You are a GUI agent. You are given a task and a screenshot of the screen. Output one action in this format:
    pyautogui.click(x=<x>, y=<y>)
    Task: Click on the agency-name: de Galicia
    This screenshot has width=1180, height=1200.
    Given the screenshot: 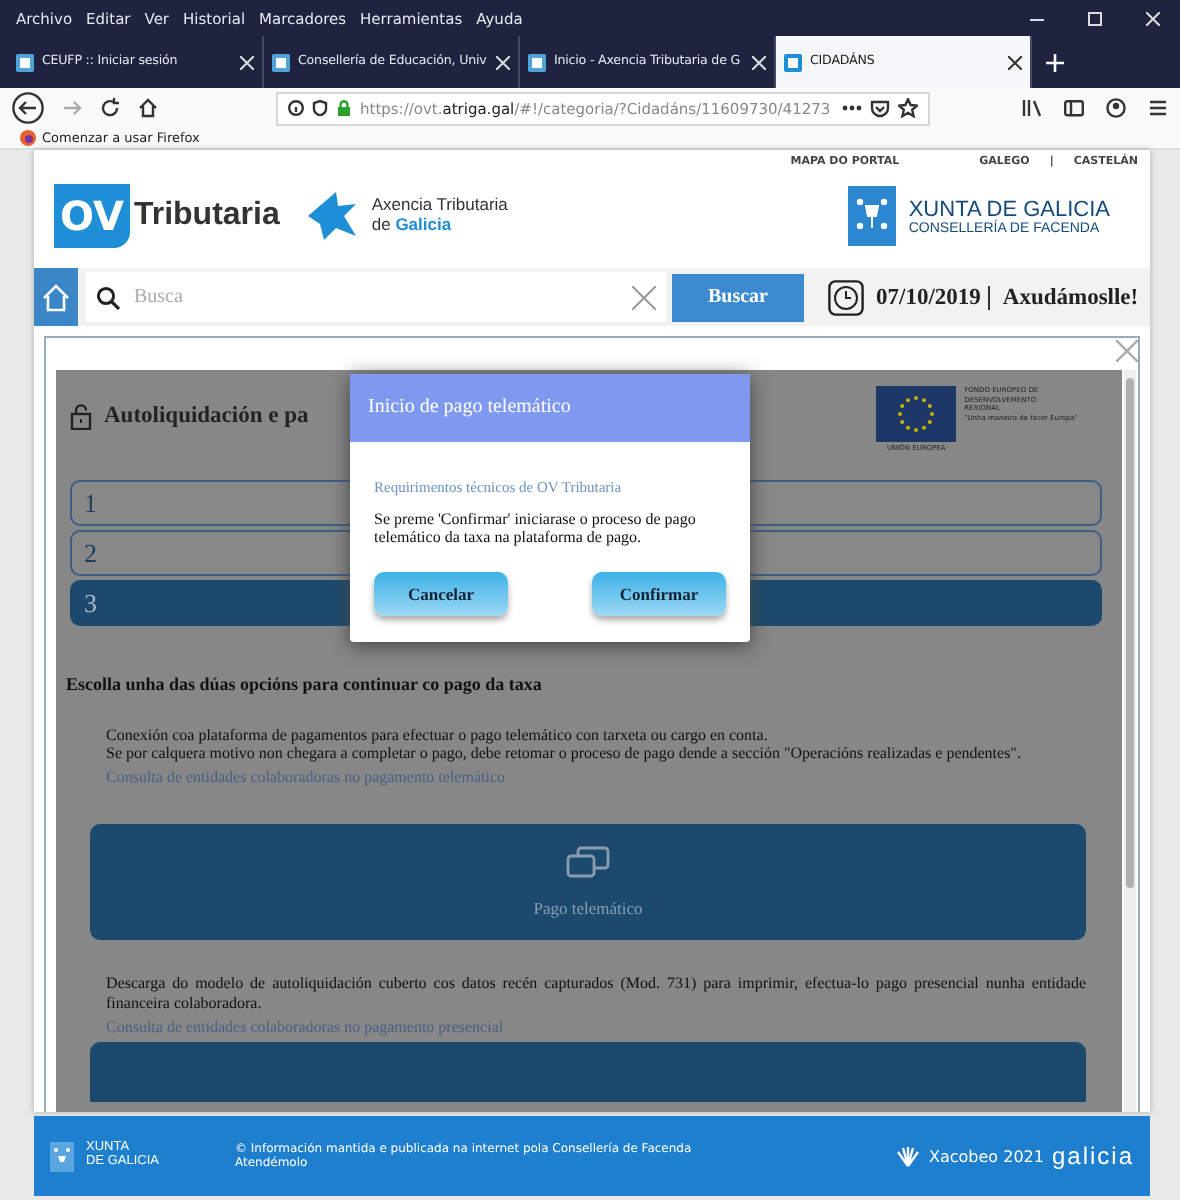 What is the action you would take?
    pyautogui.click(x=412, y=226)
    